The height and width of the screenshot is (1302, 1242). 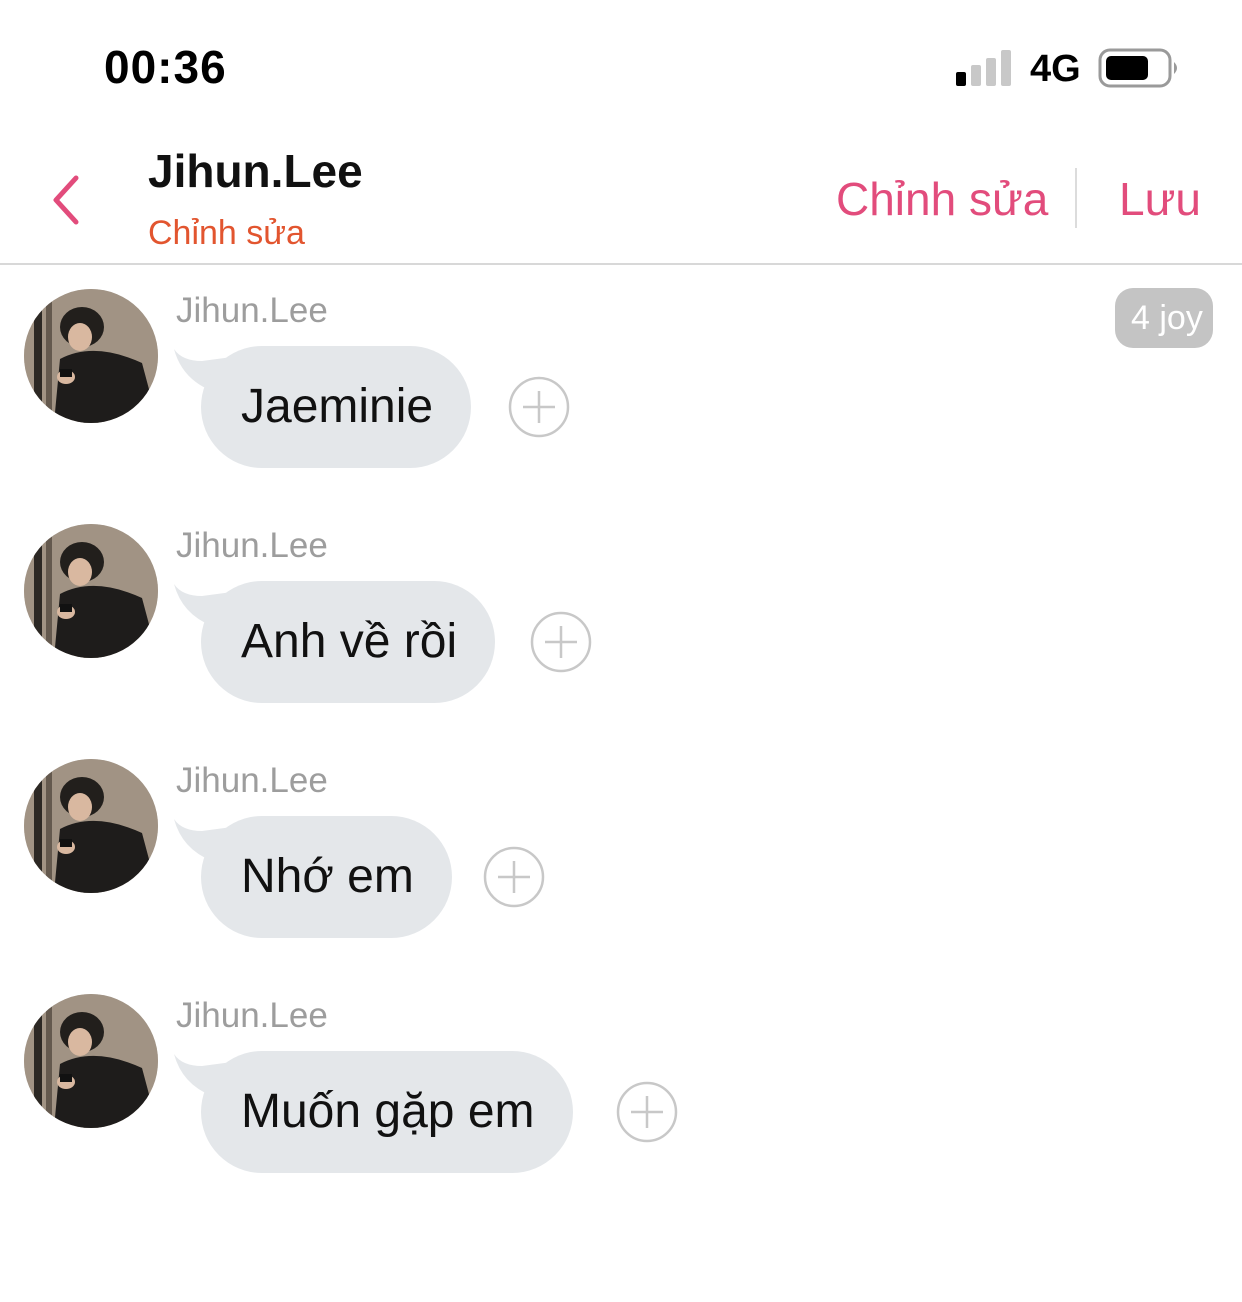 I want to click on back-button, so click(x=66, y=200).